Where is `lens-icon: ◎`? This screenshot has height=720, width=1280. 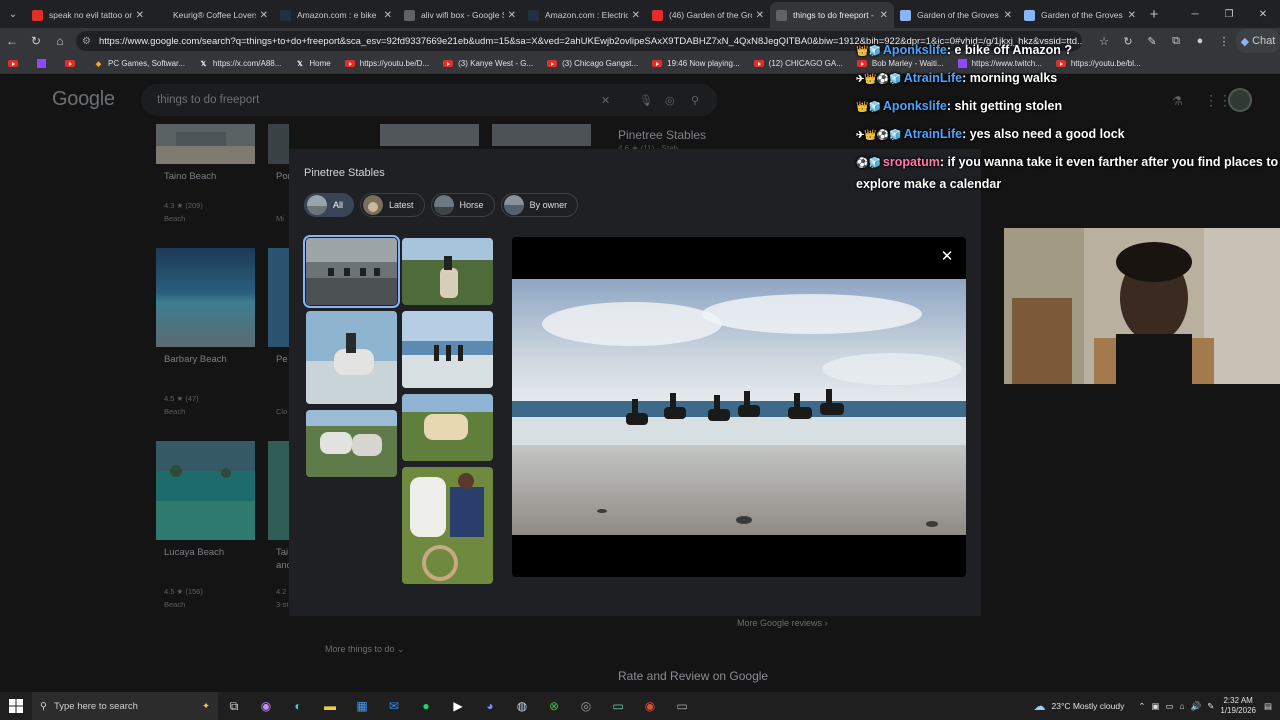 lens-icon: ◎ is located at coordinates (670, 100).